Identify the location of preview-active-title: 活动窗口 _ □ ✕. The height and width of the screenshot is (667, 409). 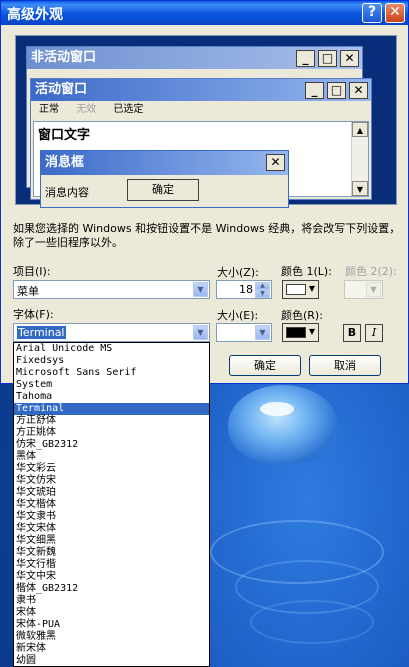
(201, 90).